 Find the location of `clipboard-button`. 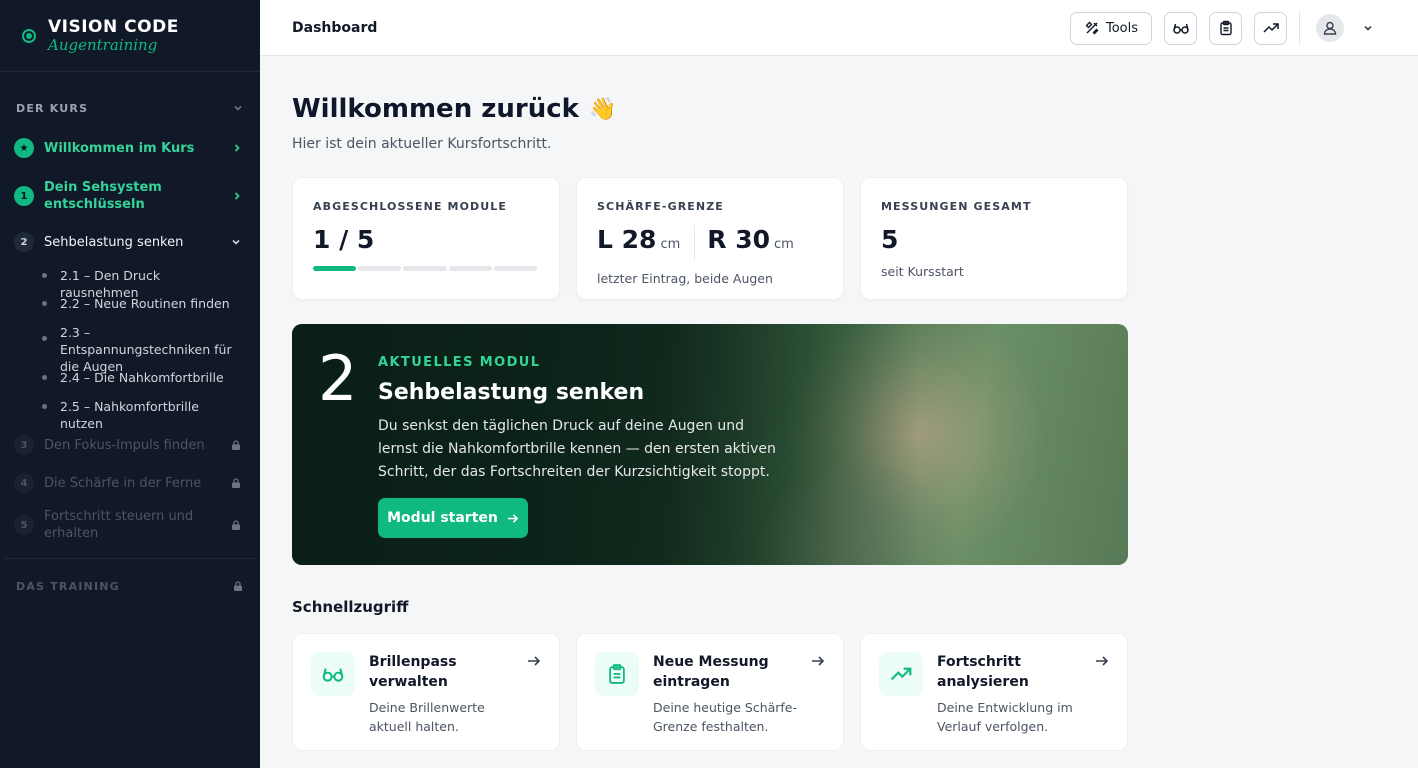

clipboard-button is located at coordinates (1225, 28).